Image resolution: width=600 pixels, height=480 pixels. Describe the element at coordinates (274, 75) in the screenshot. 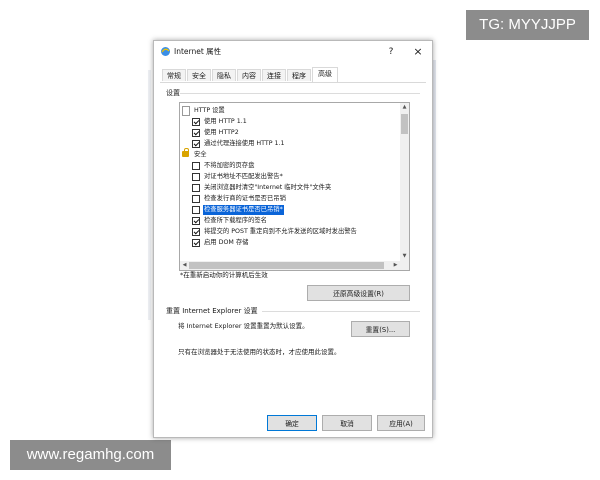

I see `tab-connections: 连接` at that location.